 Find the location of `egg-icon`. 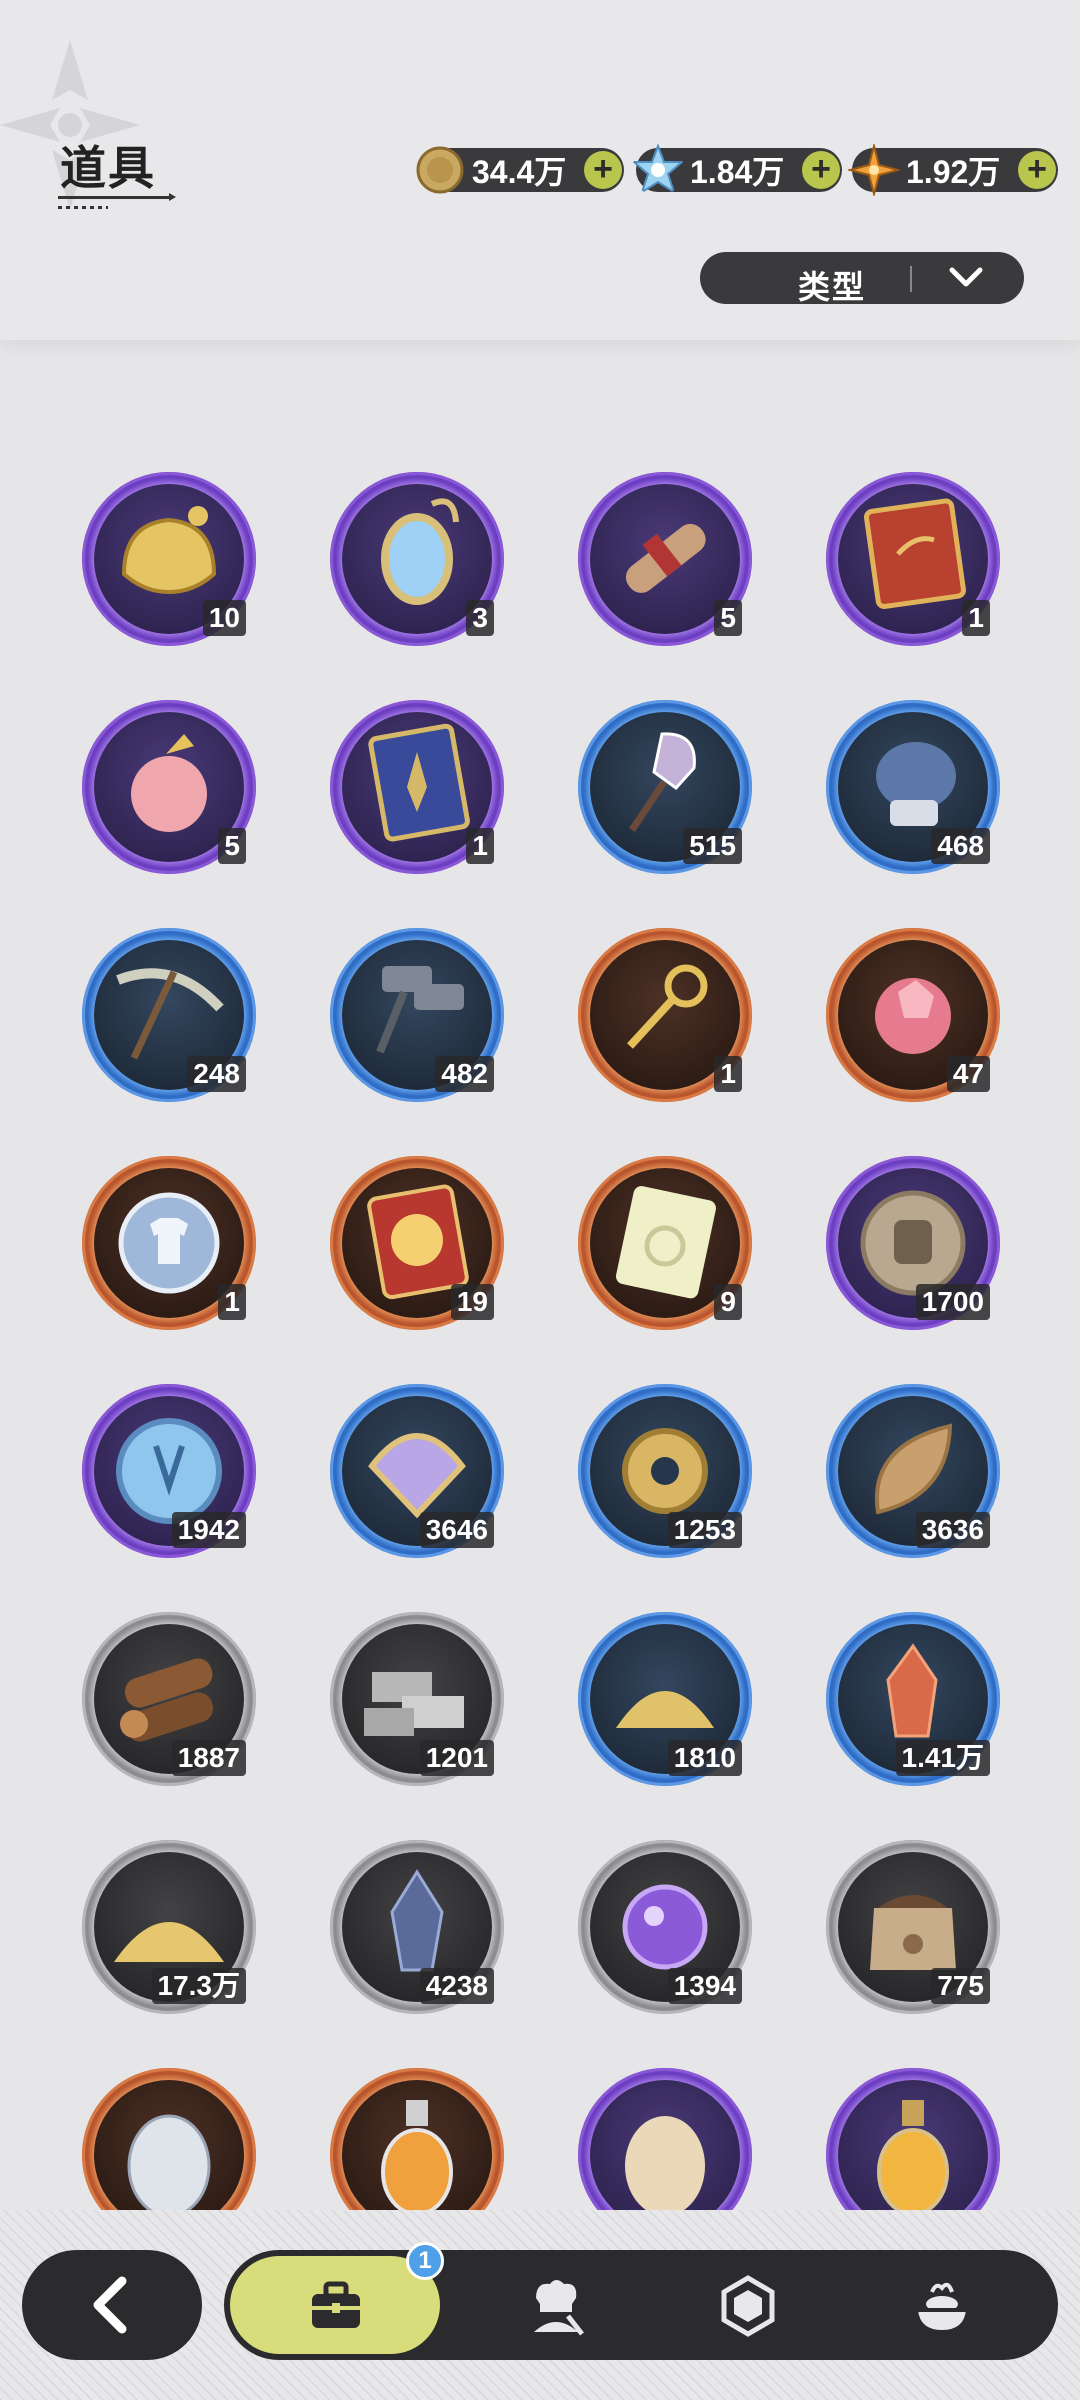

egg-icon is located at coordinates (665, 2145).